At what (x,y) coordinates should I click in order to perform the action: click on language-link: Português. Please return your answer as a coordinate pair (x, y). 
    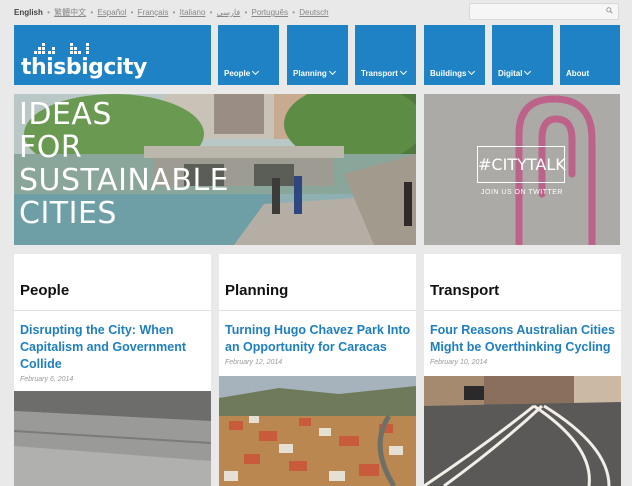
    Looking at the image, I should click on (269, 12).